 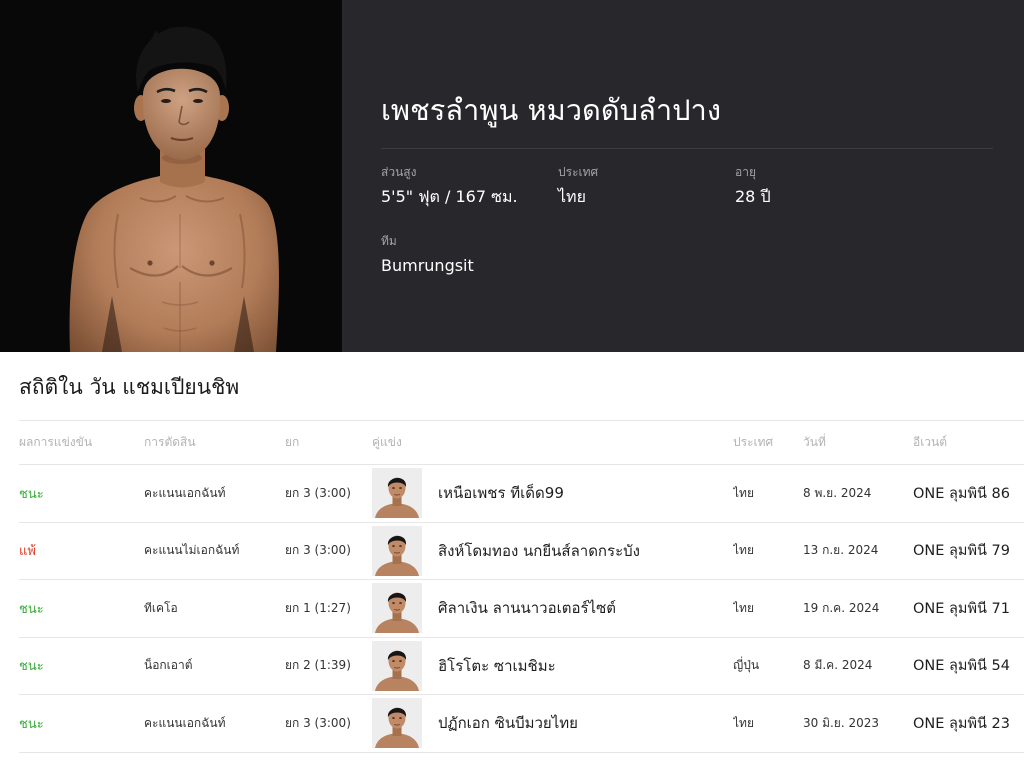 I want to click on opponent-cell: ปฏักเอก ซินบีมวยไทย, so click(x=552, y=723).